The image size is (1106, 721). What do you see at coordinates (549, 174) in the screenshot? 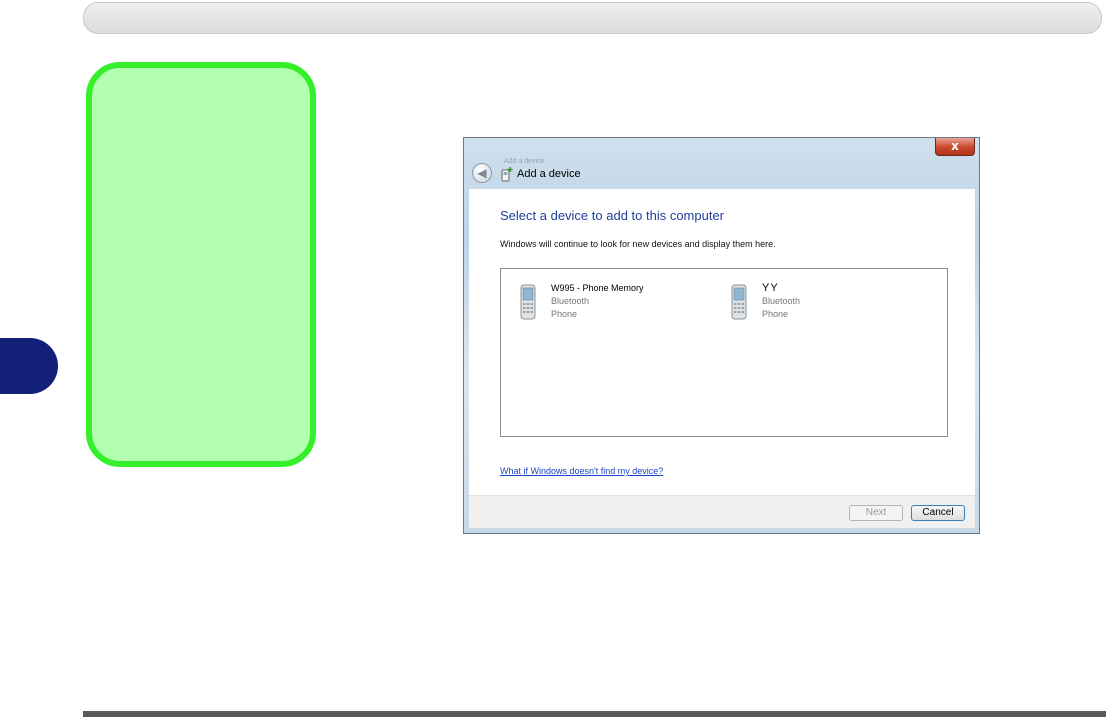
I see `dialog-title: Add a device` at bounding box center [549, 174].